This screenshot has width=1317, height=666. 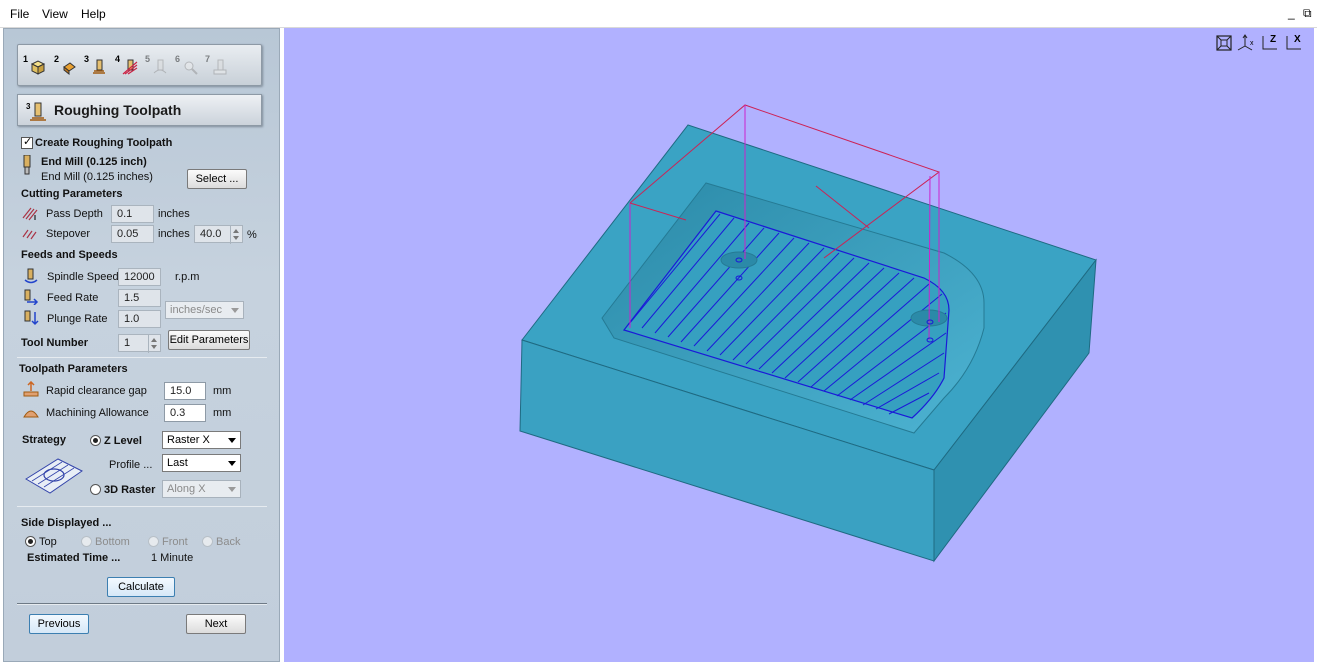 I want to click on side-back-radio, so click(x=207, y=541).